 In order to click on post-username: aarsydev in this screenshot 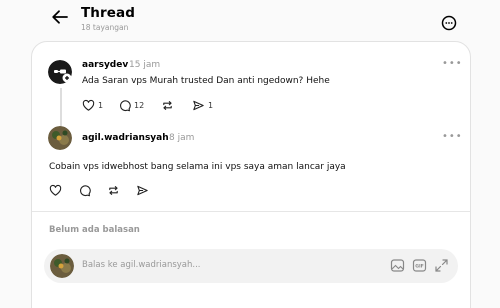, I will do `click(105, 65)`.